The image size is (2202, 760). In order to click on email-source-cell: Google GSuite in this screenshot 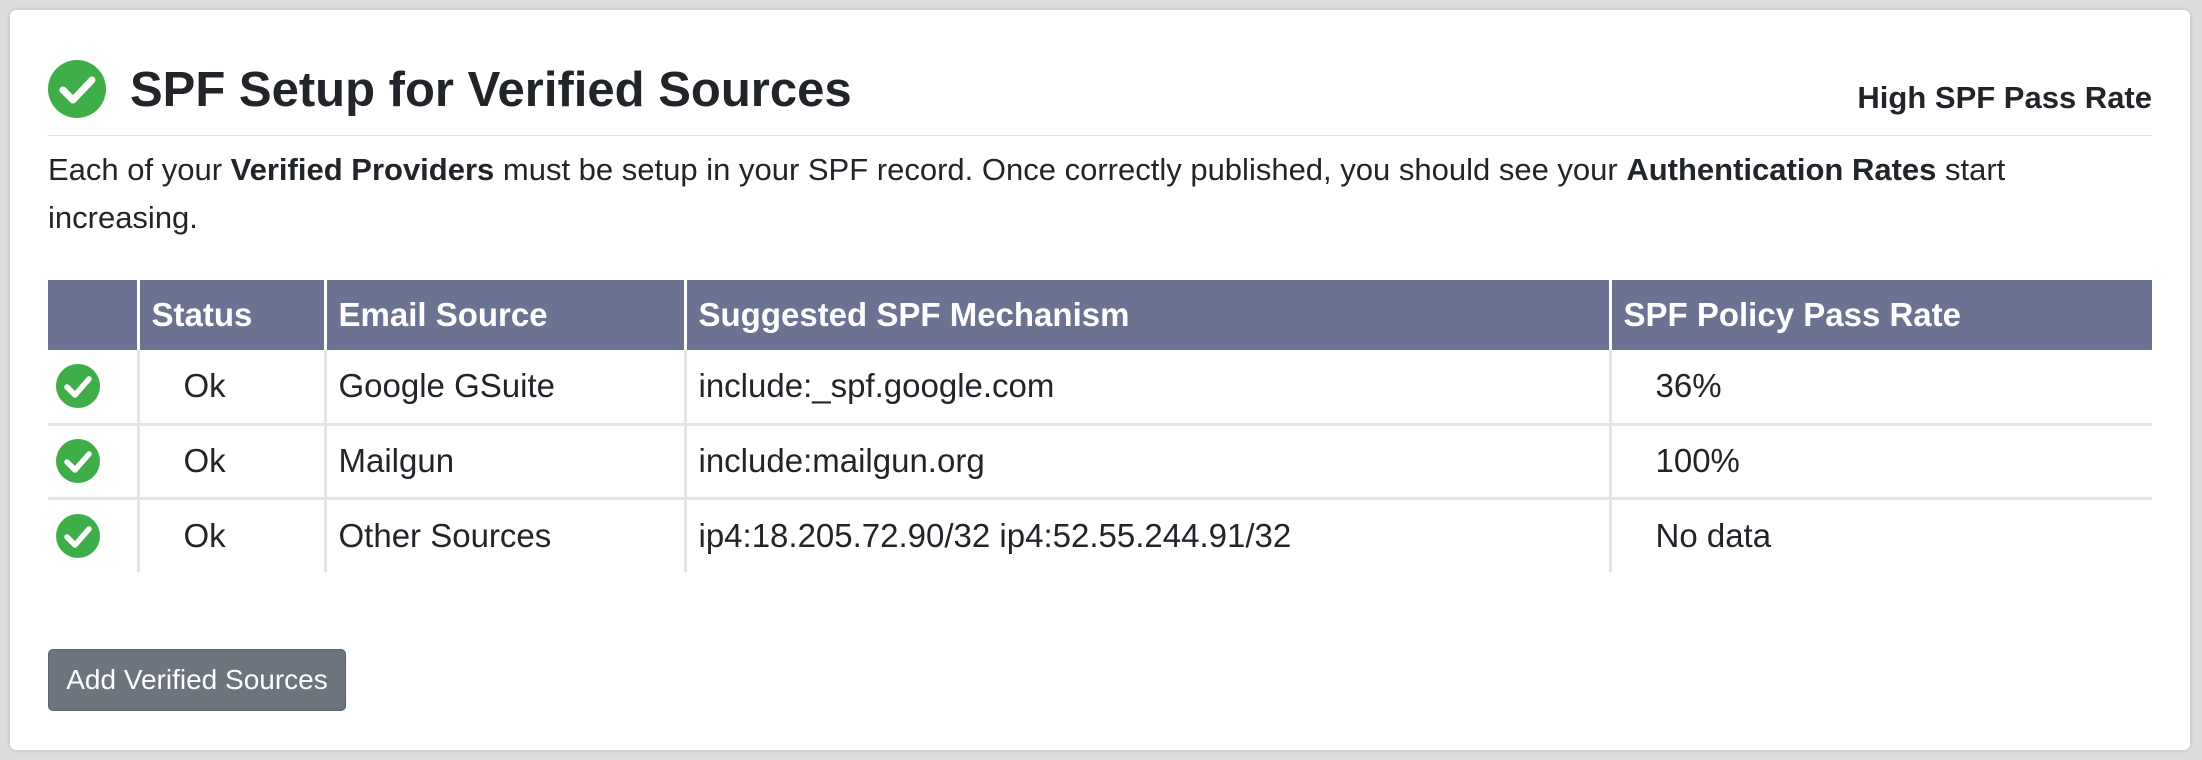, I will do `click(504, 387)`.